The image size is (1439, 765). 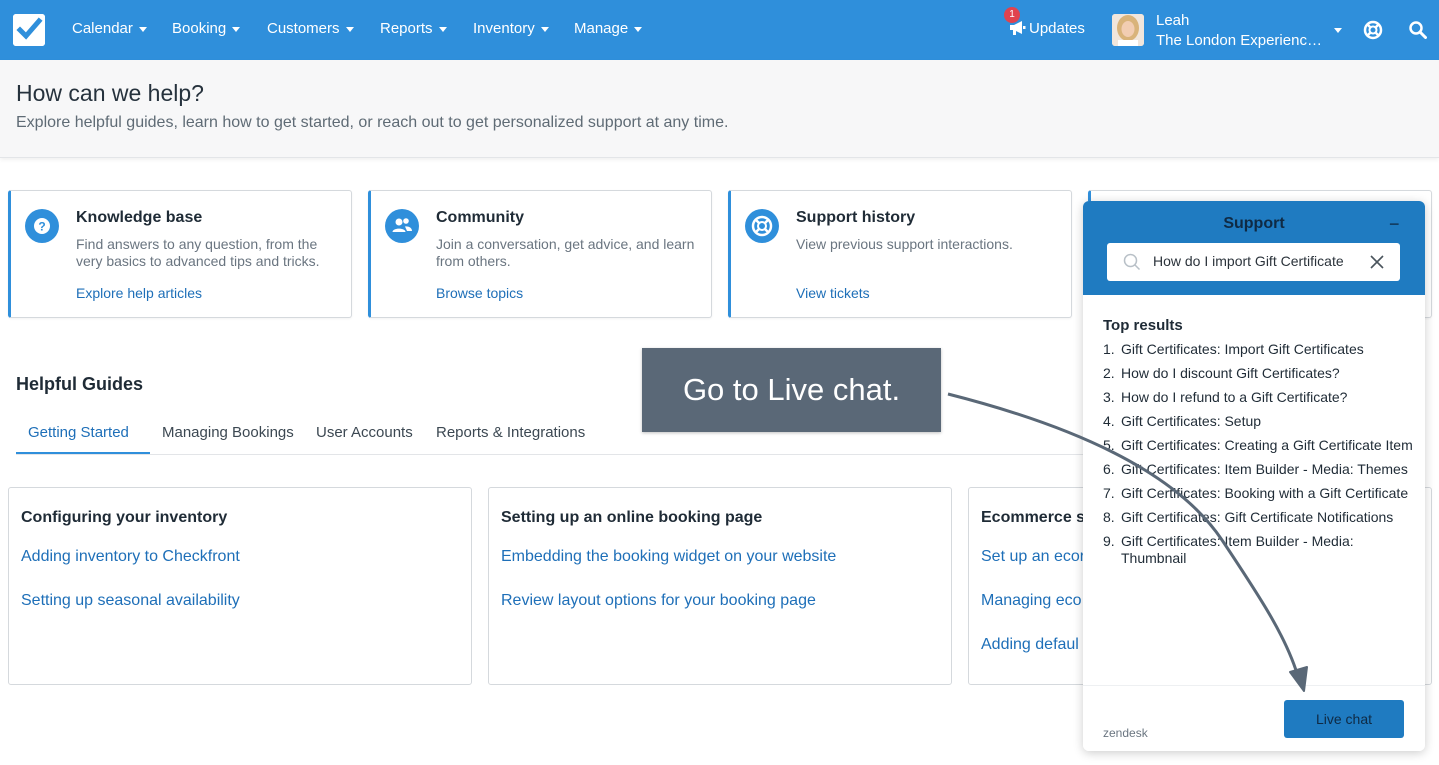 What do you see at coordinates (510, 432) in the screenshot?
I see `tab-reports-integrations: Reports & Integrations` at bounding box center [510, 432].